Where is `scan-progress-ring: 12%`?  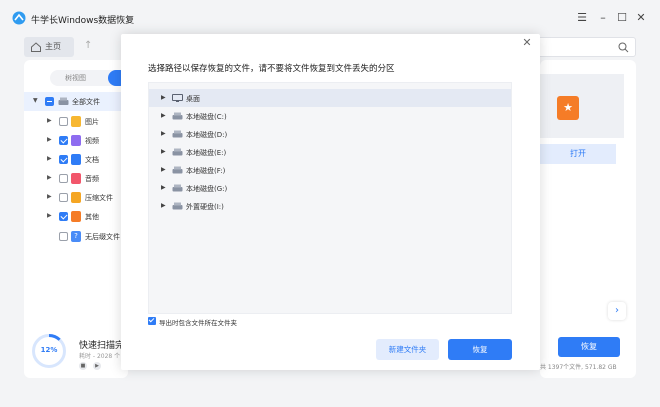 scan-progress-ring: 12% is located at coordinates (49, 351).